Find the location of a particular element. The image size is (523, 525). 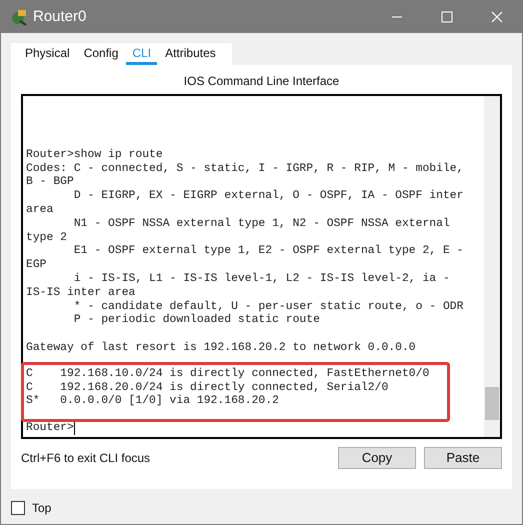

console-line: C 192.168.20.0/24 is directly connected, Serial2/0 is located at coordinates (208, 388).